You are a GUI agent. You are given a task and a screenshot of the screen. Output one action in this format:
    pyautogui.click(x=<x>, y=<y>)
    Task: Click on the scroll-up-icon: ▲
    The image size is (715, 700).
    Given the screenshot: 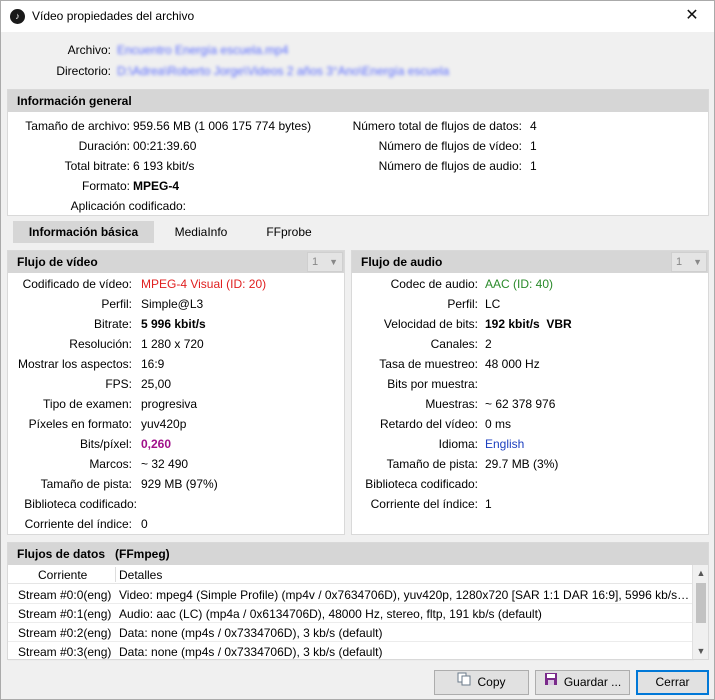 What is the action you would take?
    pyautogui.click(x=701, y=573)
    